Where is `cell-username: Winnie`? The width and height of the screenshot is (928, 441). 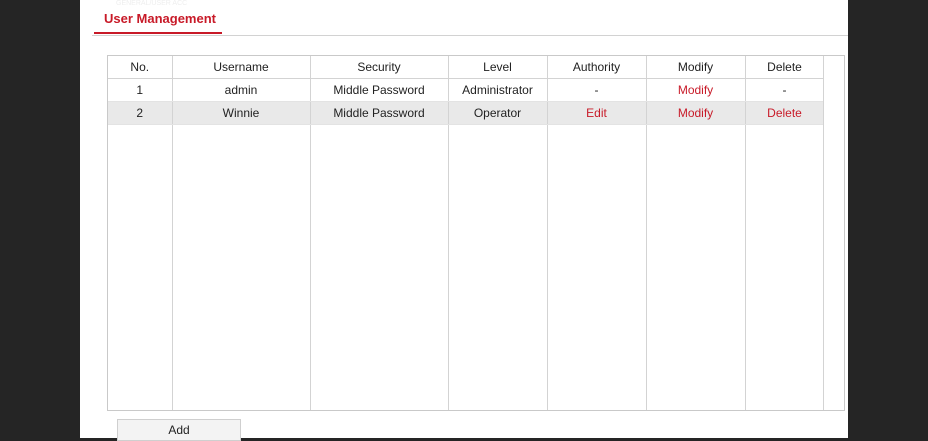
cell-username: Winnie is located at coordinates (241, 113).